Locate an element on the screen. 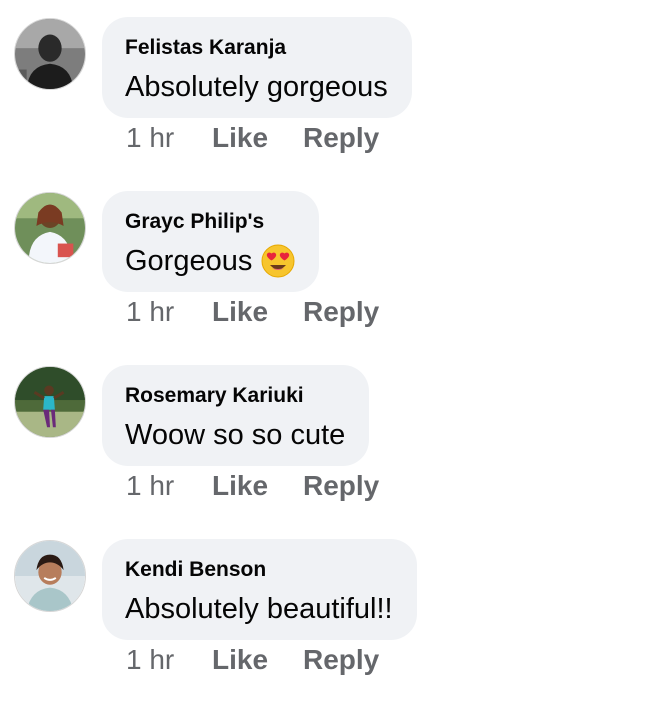  comment-bubble: Rosemary Kariuki Woow so so cute is located at coordinates (236, 415).